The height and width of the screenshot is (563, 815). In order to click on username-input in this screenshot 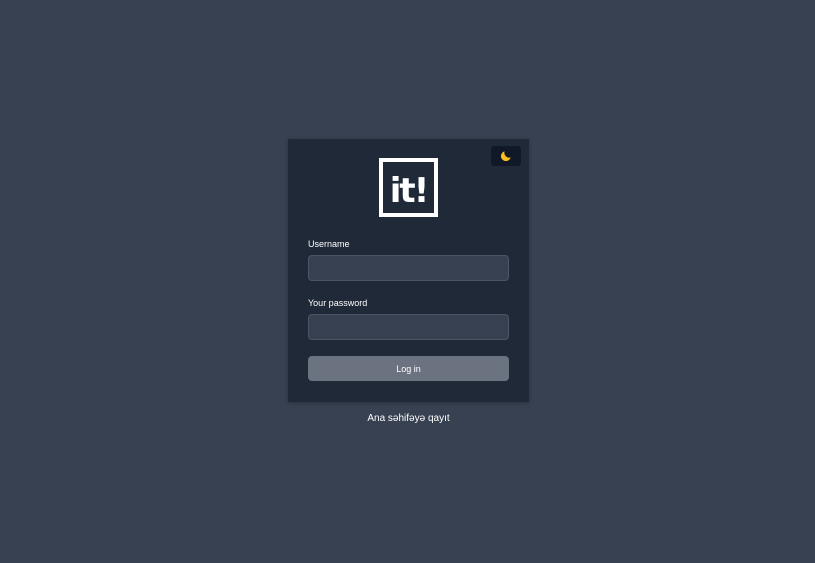, I will do `click(408, 268)`.